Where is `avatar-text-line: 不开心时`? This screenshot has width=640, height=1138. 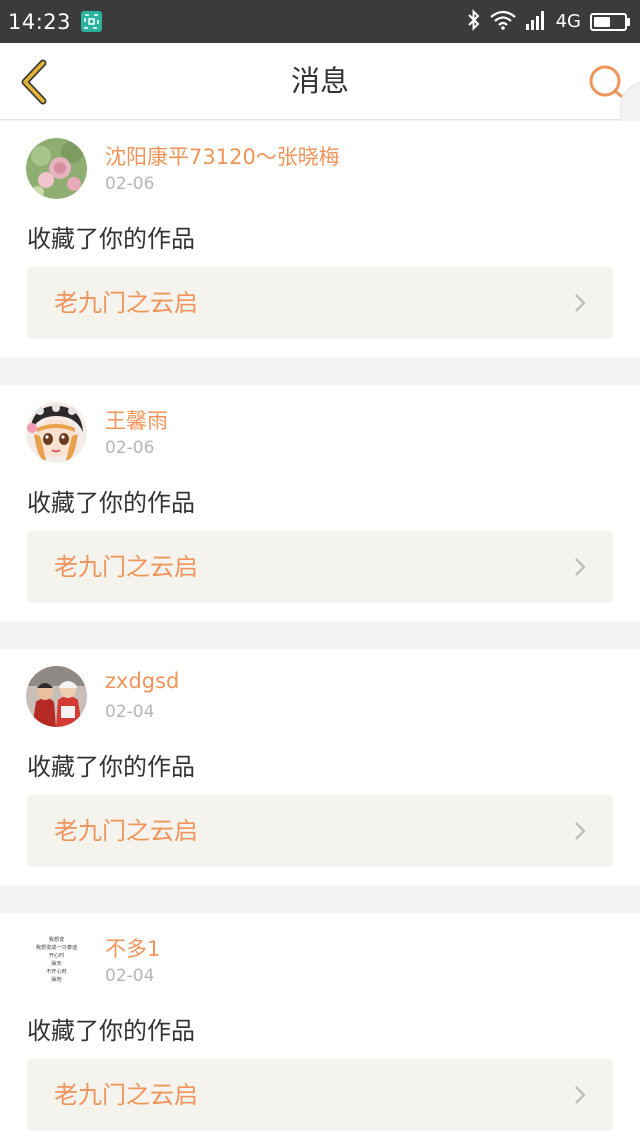
avatar-text-line: 不开心时 is located at coordinates (56, 971).